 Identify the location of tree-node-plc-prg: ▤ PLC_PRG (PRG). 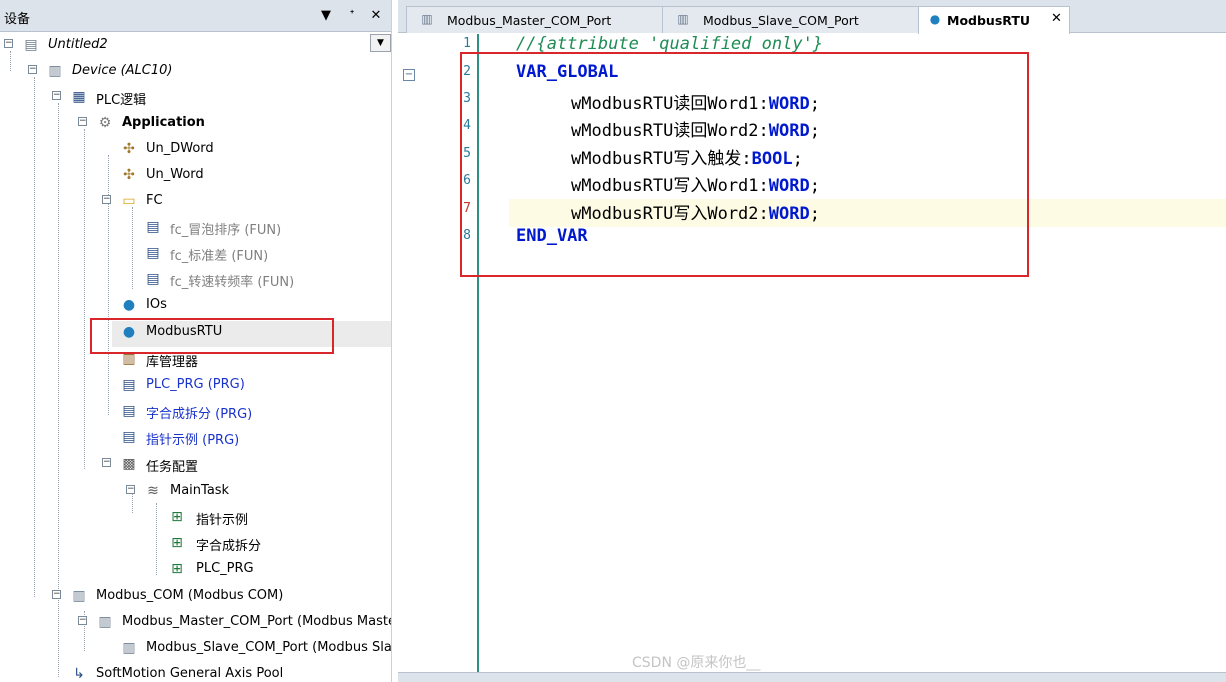
(195, 385).